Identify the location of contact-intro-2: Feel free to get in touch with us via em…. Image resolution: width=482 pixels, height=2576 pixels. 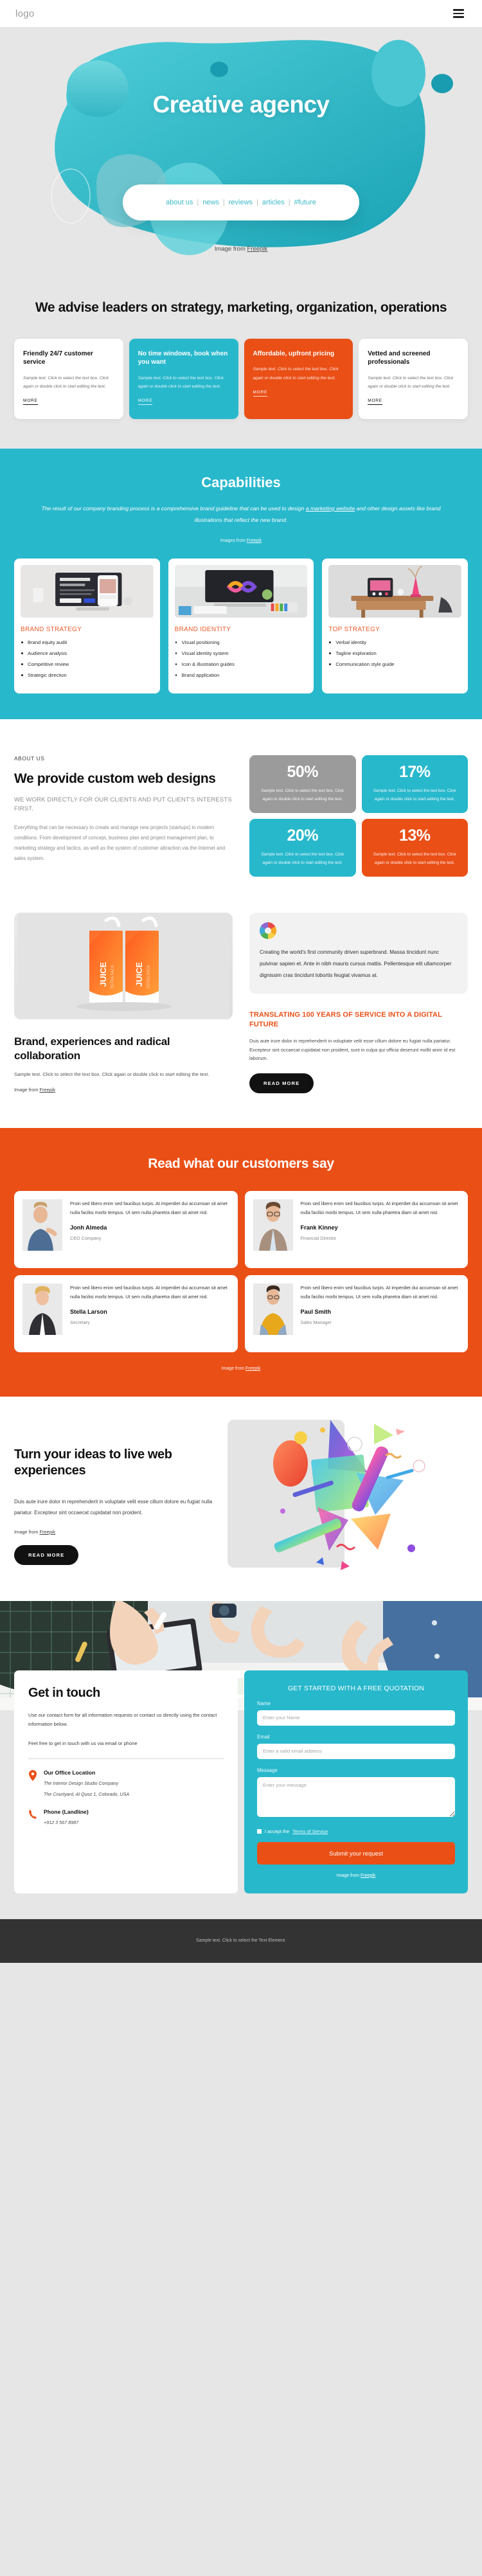
(83, 1743).